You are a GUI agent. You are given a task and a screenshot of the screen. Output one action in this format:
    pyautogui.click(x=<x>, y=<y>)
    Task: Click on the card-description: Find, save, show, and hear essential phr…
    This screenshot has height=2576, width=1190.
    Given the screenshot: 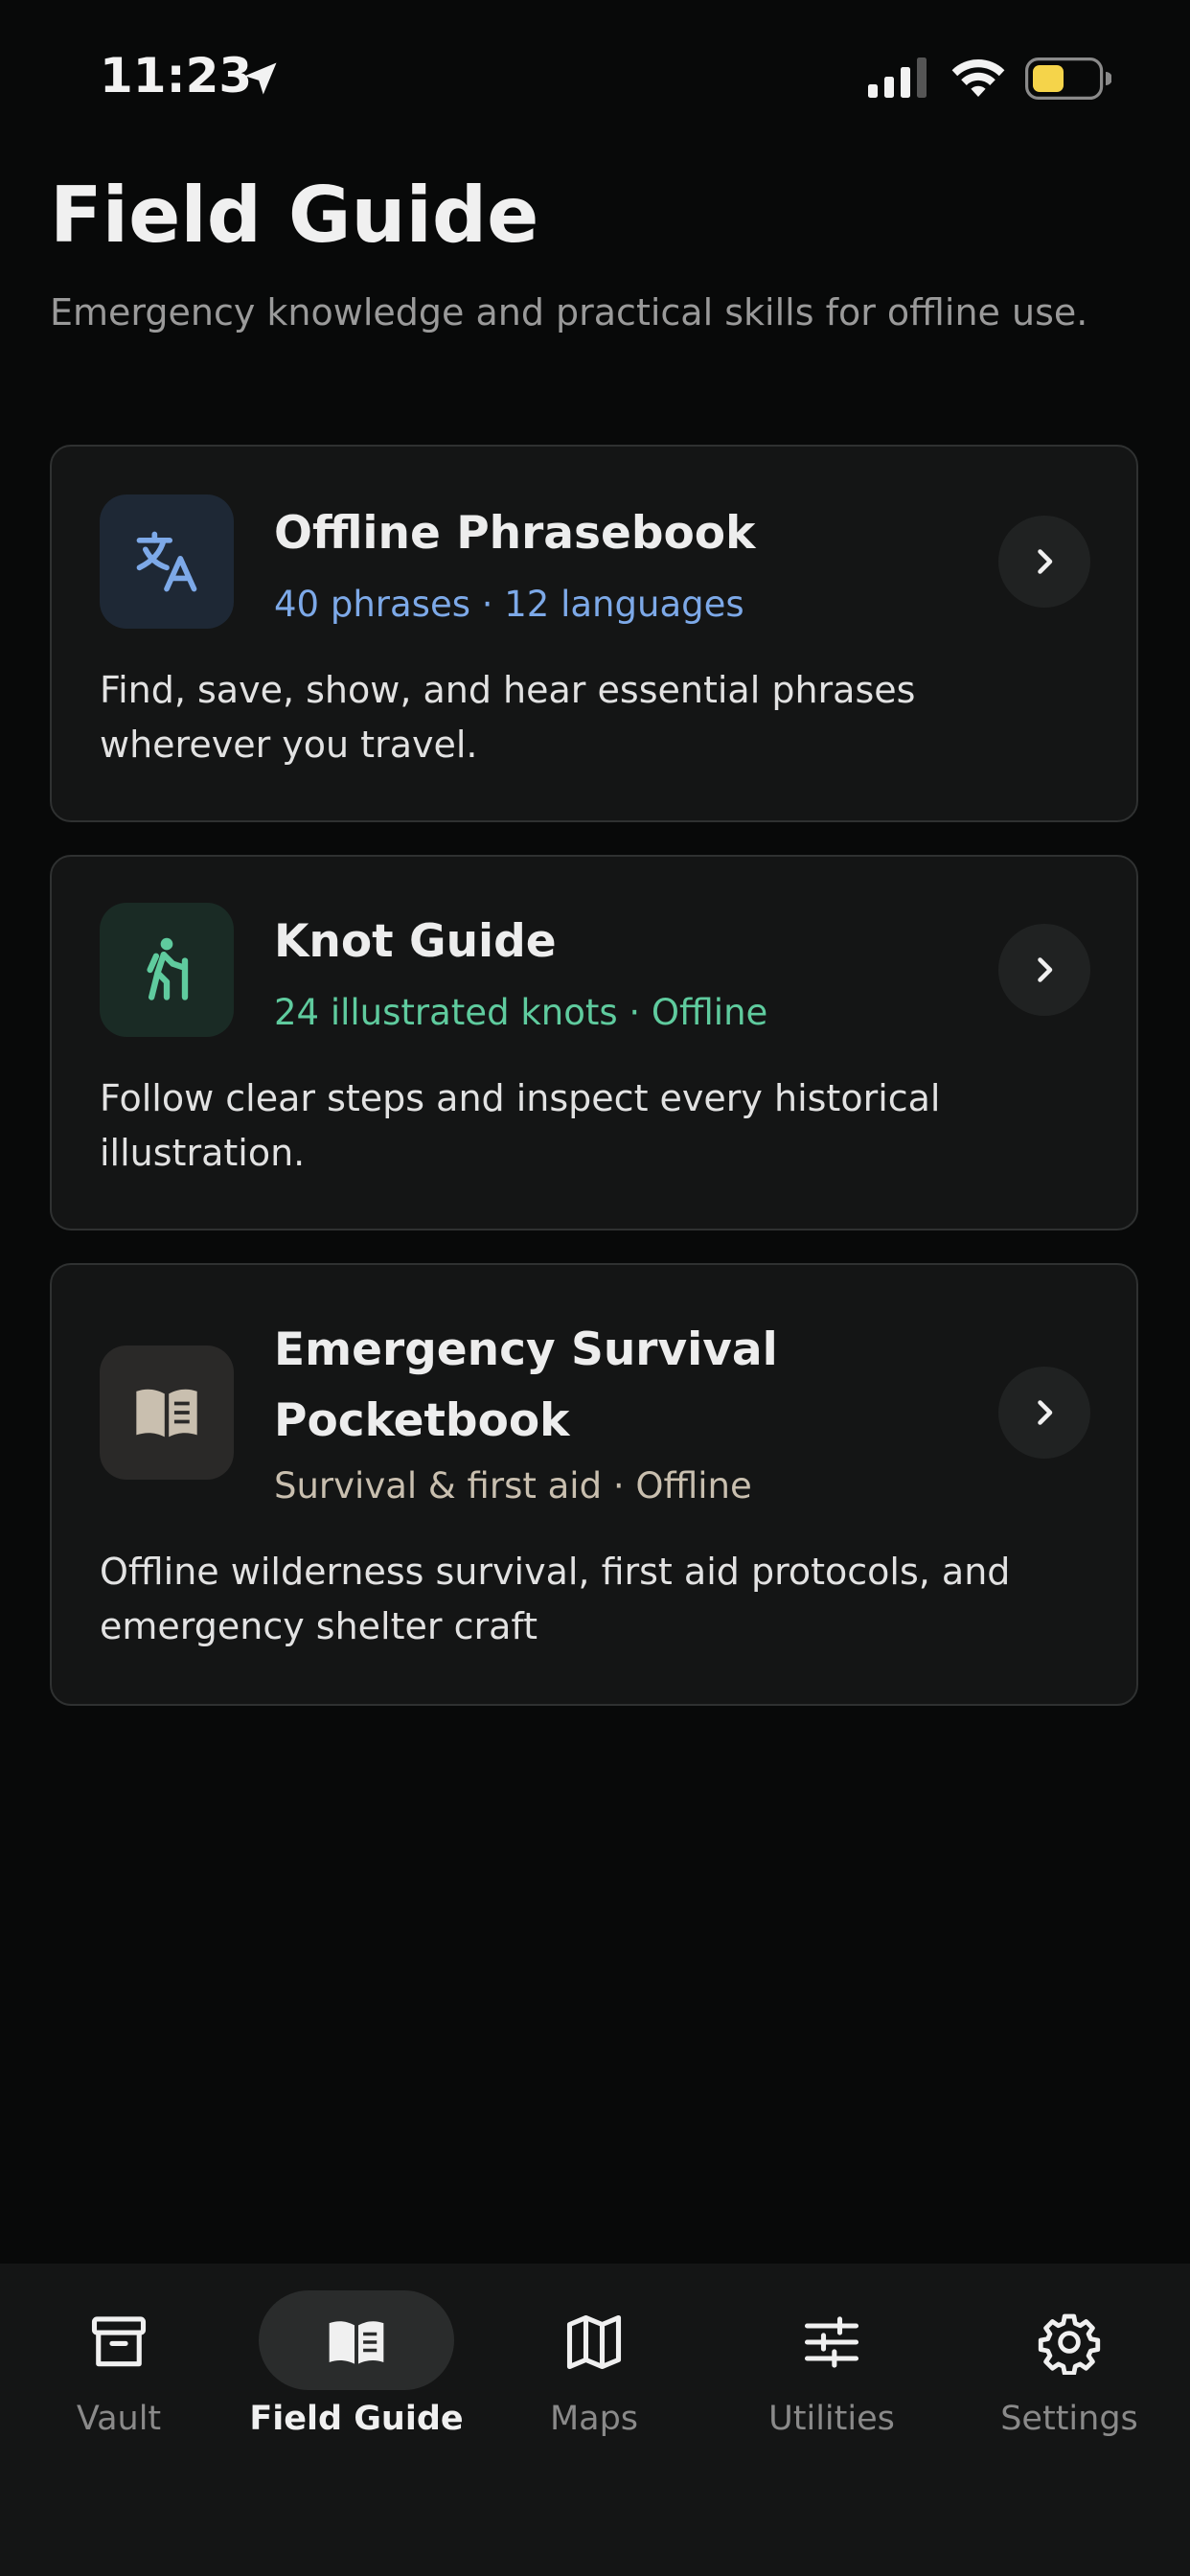 What is the action you would take?
    pyautogui.click(x=508, y=717)
    